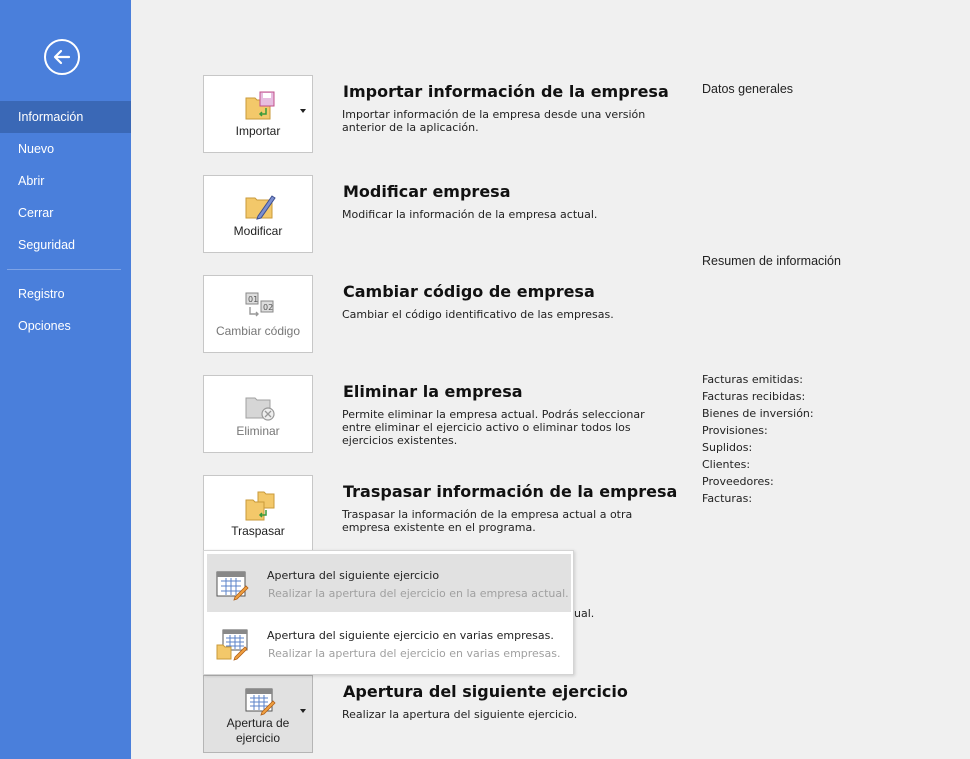  I want to click on hidden-desc-fragment: ual., so click(584, 613).